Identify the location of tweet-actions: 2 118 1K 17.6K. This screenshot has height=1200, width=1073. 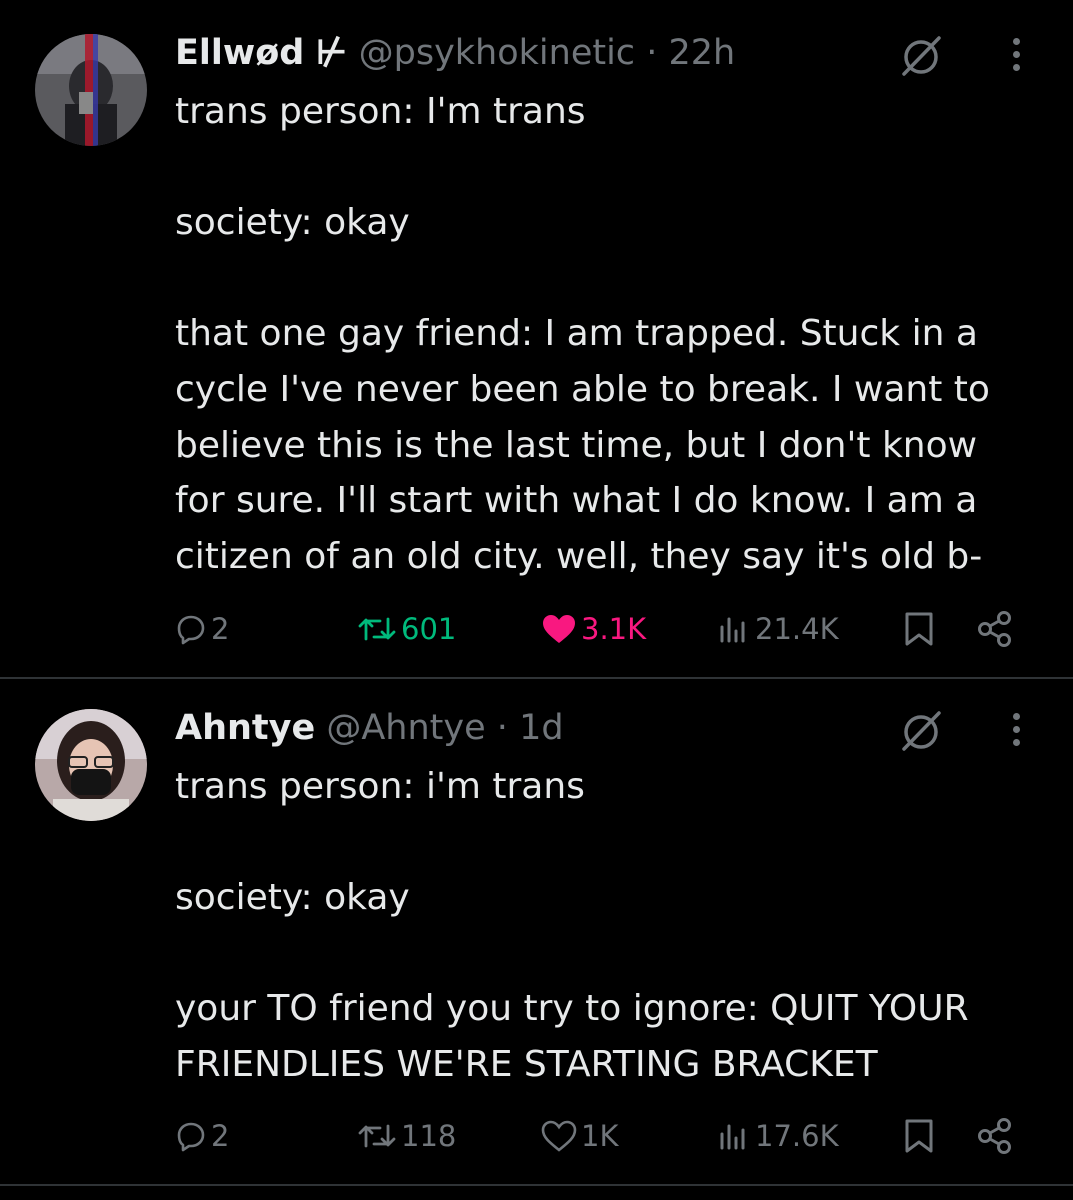
(605, 1136).